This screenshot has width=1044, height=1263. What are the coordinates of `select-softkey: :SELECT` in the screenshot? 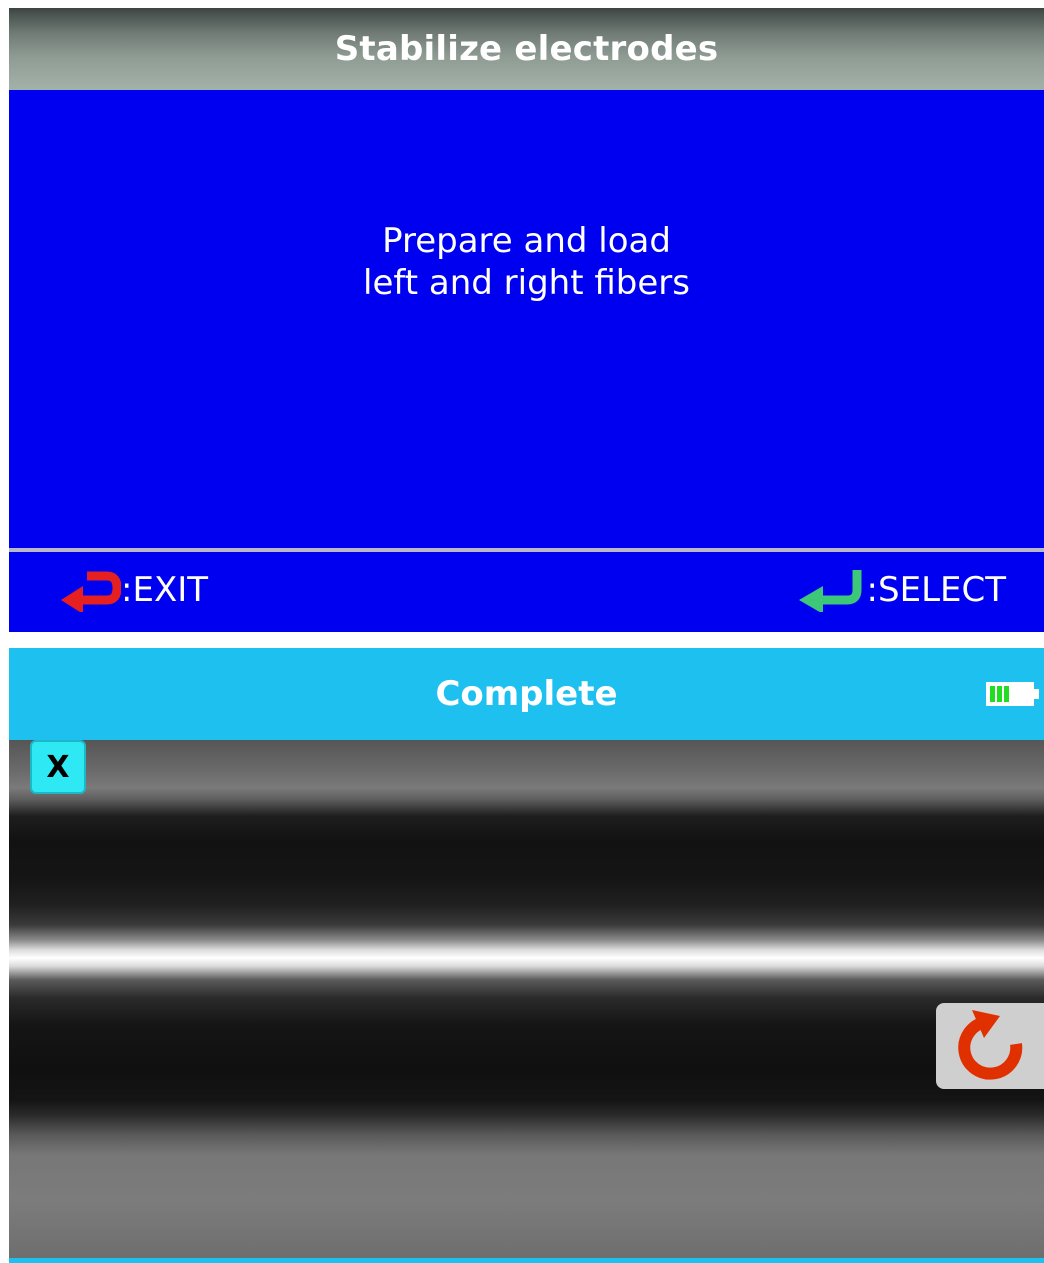 It's located at (901, 590).